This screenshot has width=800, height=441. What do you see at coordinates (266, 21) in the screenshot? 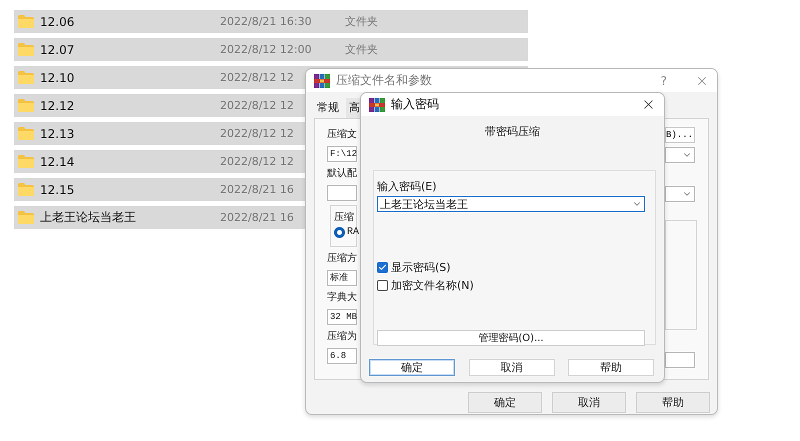
I see `file-date: 2022/8/21 16:30` at bounding box center [266, 21].